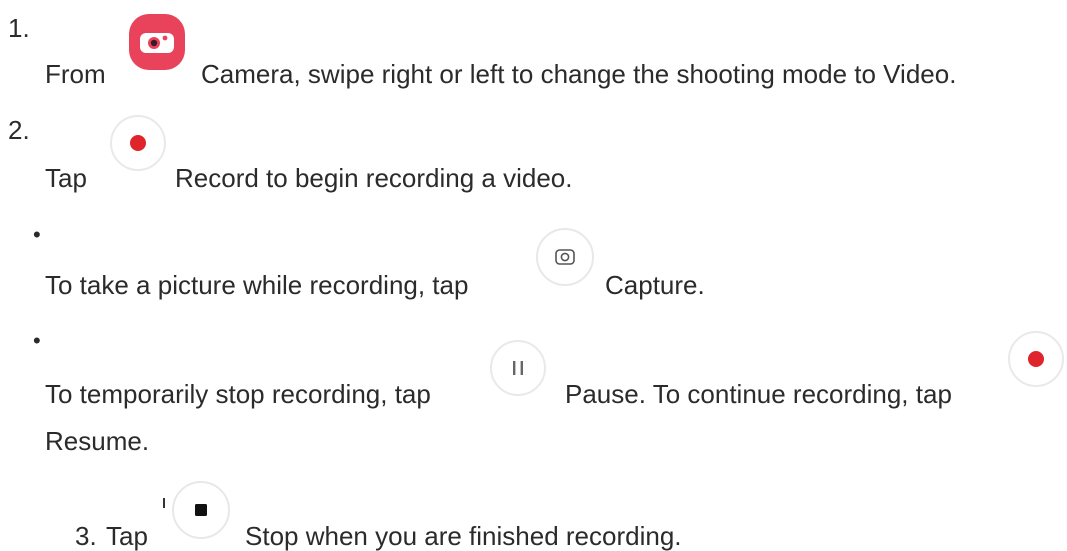  I want to click on step-3-label: Stop when you are finished recording., so click(463, 536).